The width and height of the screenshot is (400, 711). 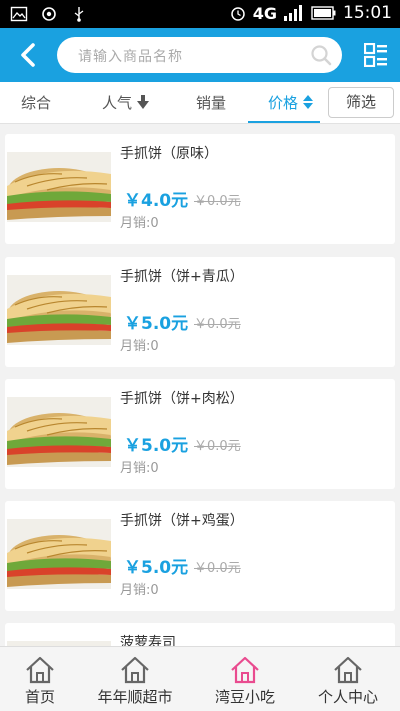 I want to click on arrow-down-icon, so click(x=142, y=102).